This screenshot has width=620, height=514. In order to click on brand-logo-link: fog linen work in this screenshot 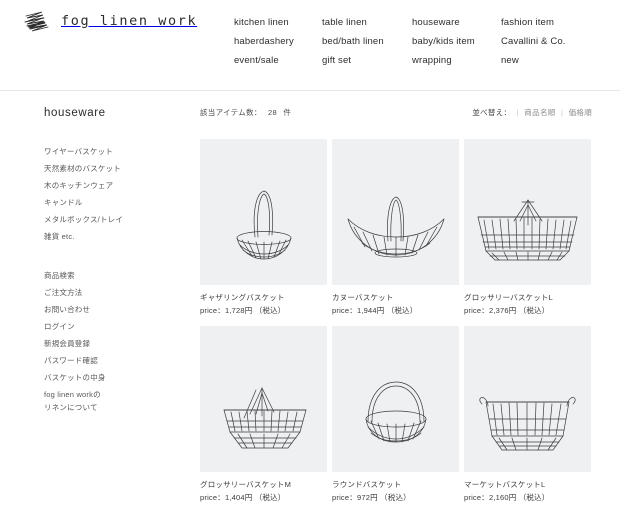, I will do `click(109, 21)`.